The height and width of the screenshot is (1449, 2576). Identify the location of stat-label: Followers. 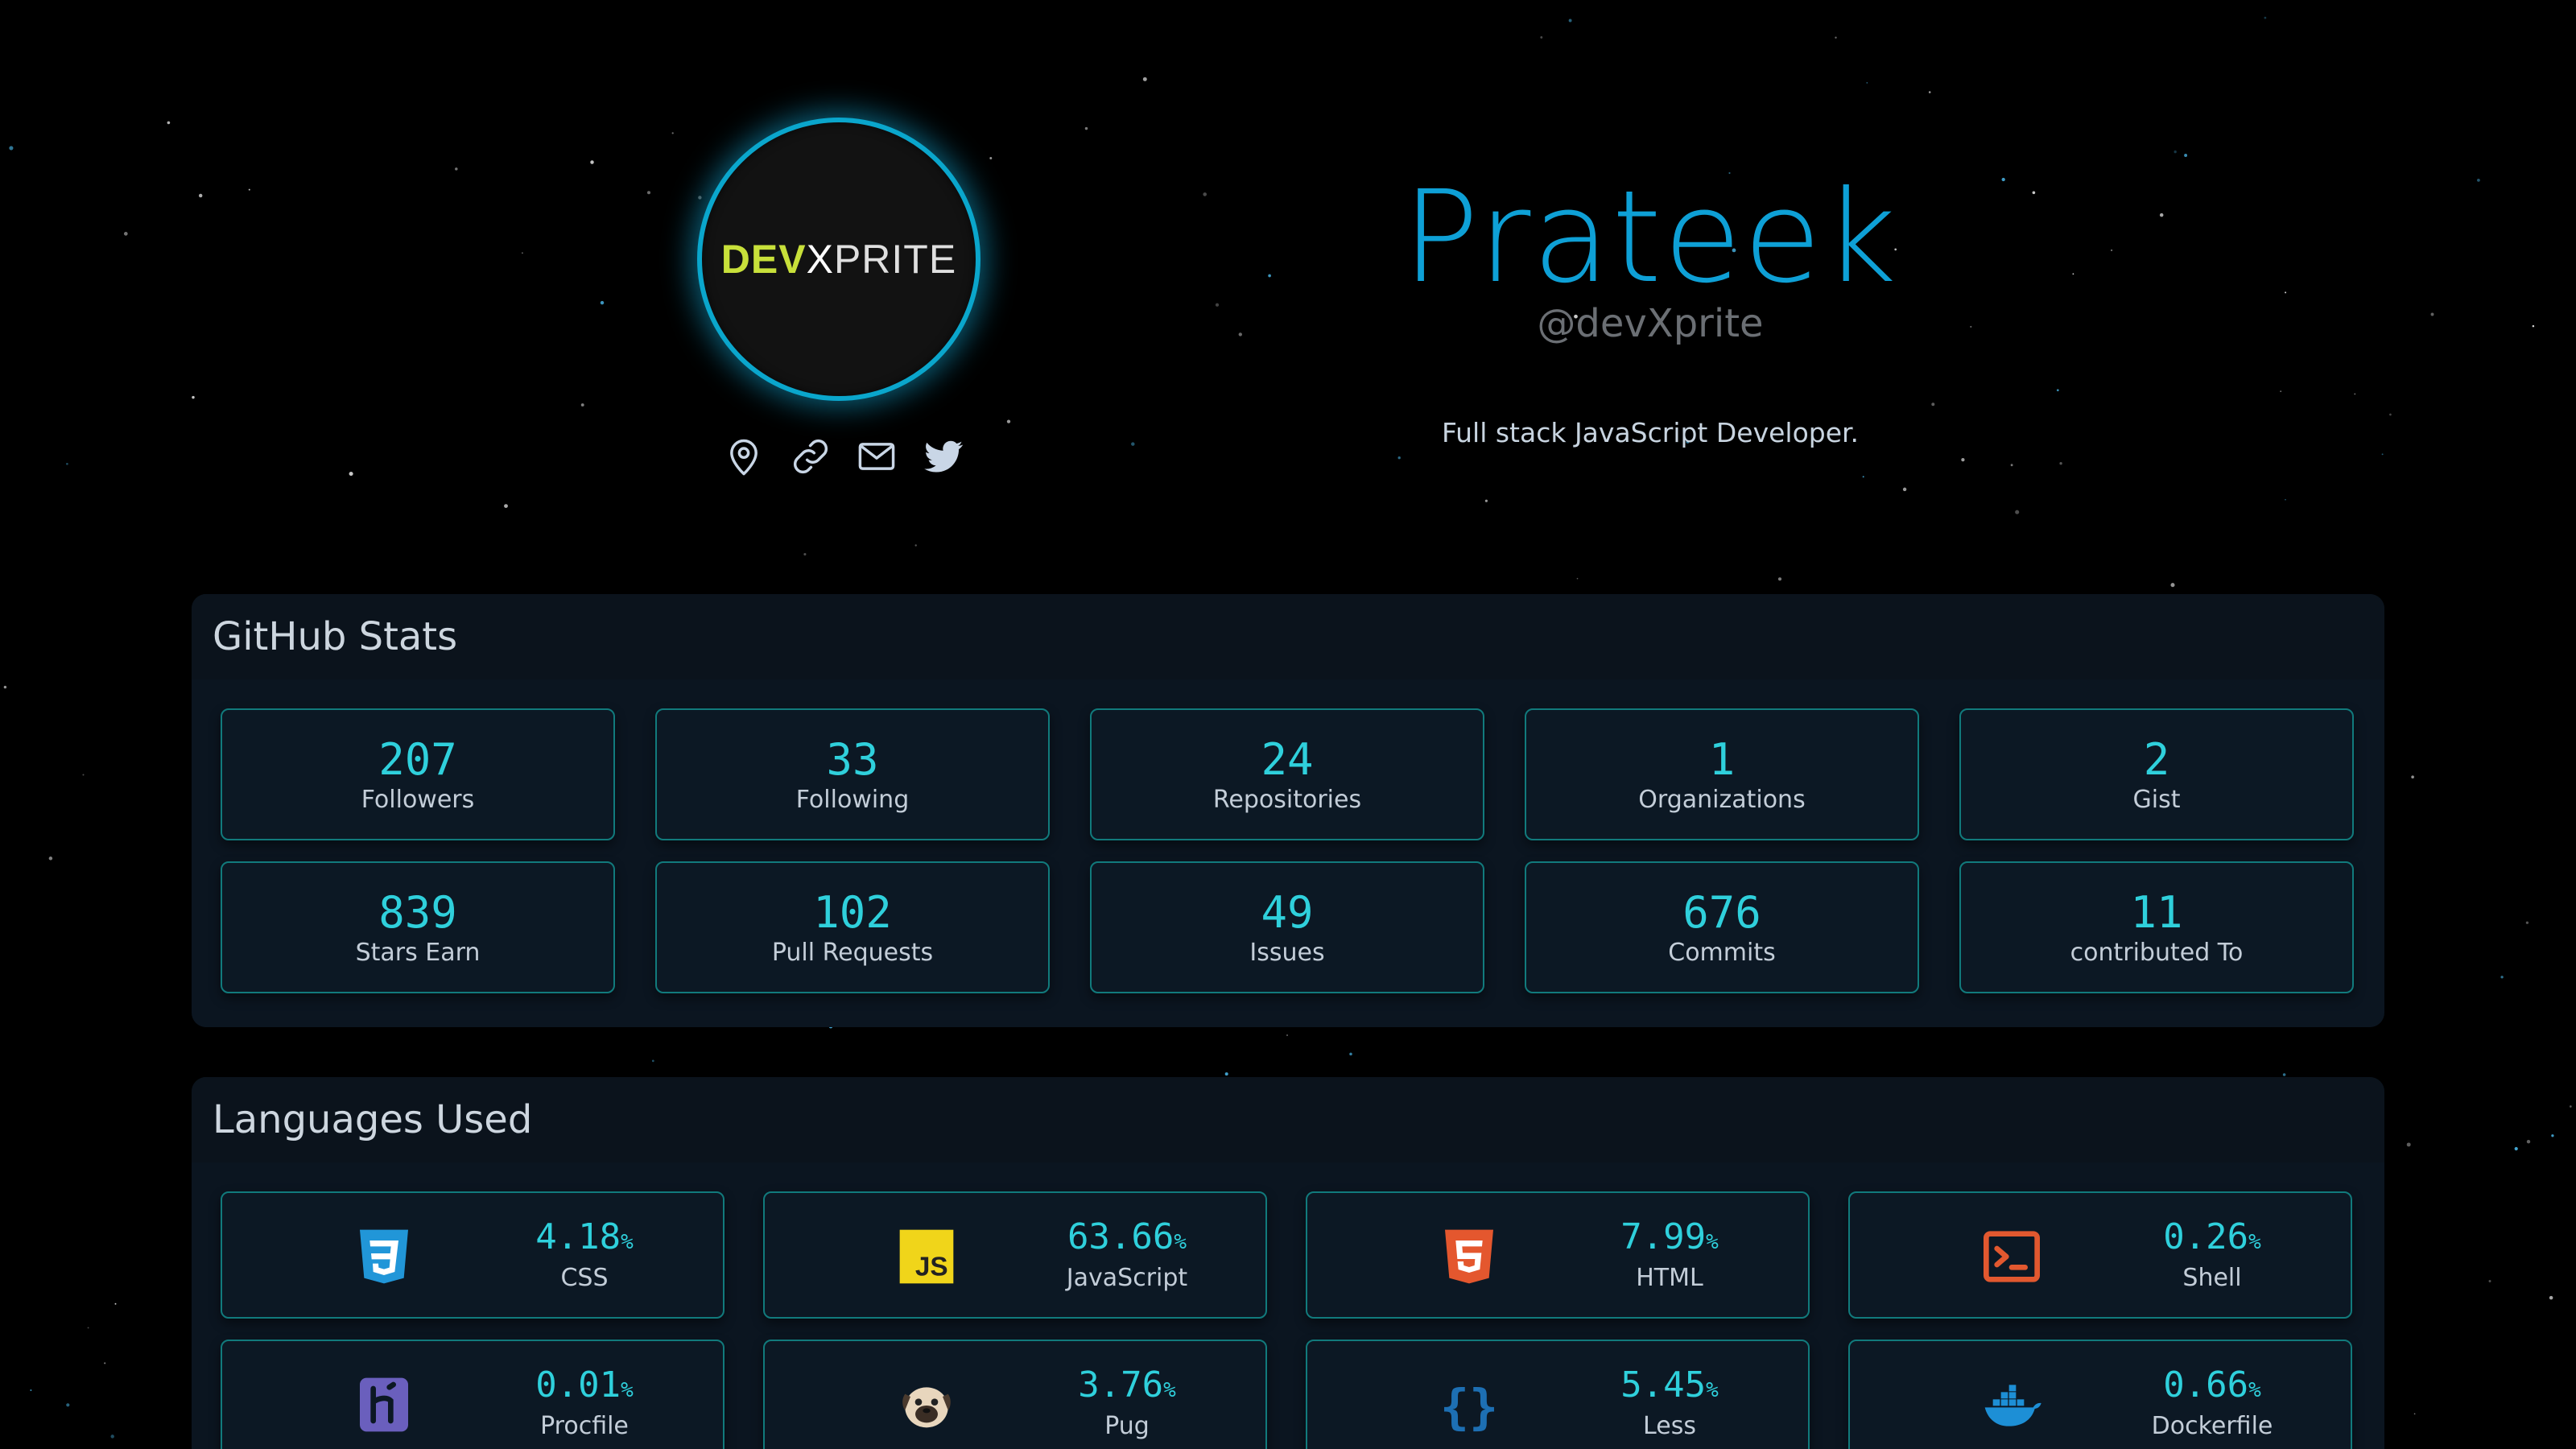
(418, 799).